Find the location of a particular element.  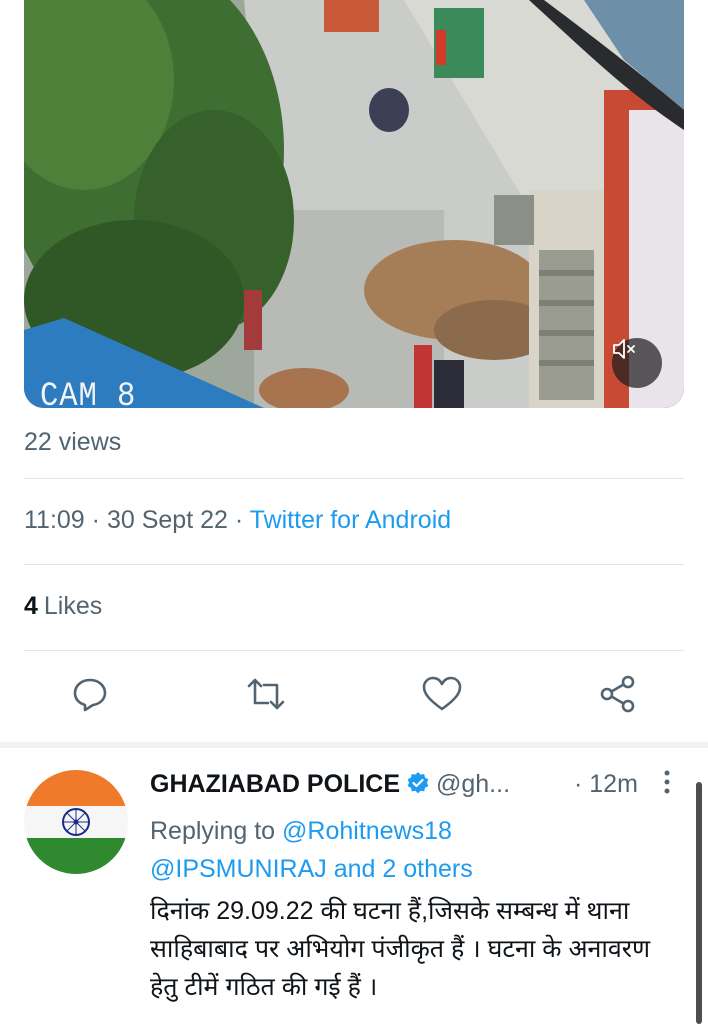

india-flag-avatar is located at coordinates (76, 822).